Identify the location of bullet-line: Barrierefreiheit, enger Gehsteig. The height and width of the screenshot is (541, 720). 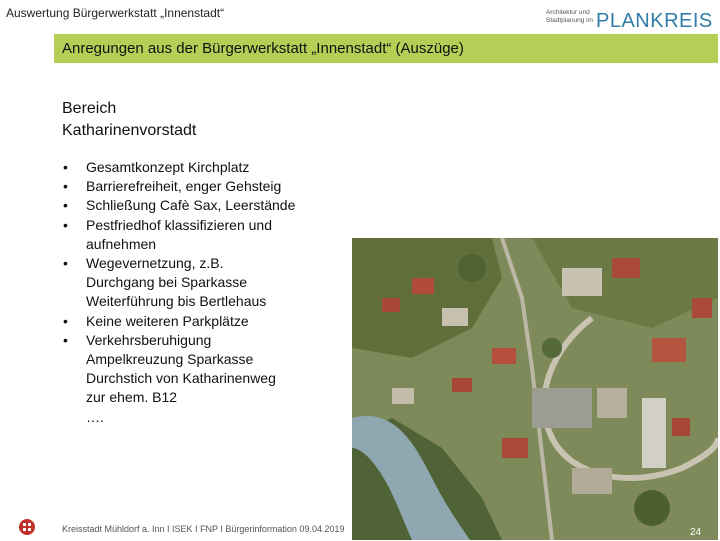
(184, 186).